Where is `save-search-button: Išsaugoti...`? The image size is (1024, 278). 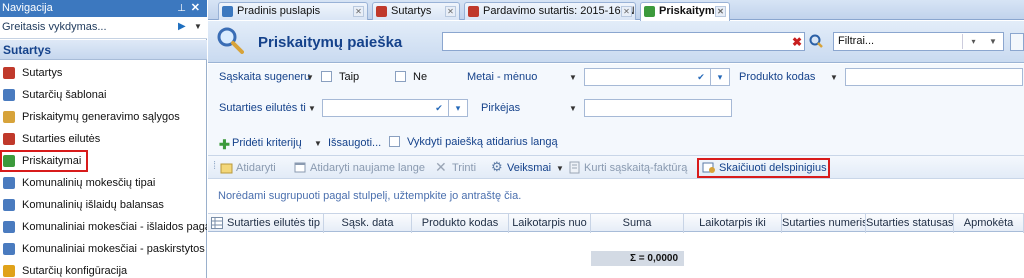
save-search-button: Išsaugoti... is located at coordinates (354, 143).